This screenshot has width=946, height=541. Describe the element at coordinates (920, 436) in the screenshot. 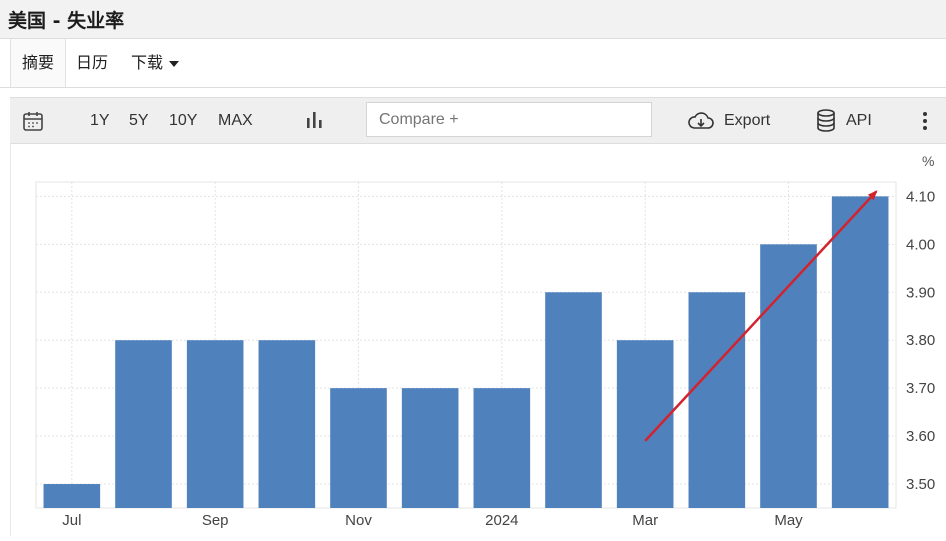

I see `y-tick-label: 3.60` at that location.